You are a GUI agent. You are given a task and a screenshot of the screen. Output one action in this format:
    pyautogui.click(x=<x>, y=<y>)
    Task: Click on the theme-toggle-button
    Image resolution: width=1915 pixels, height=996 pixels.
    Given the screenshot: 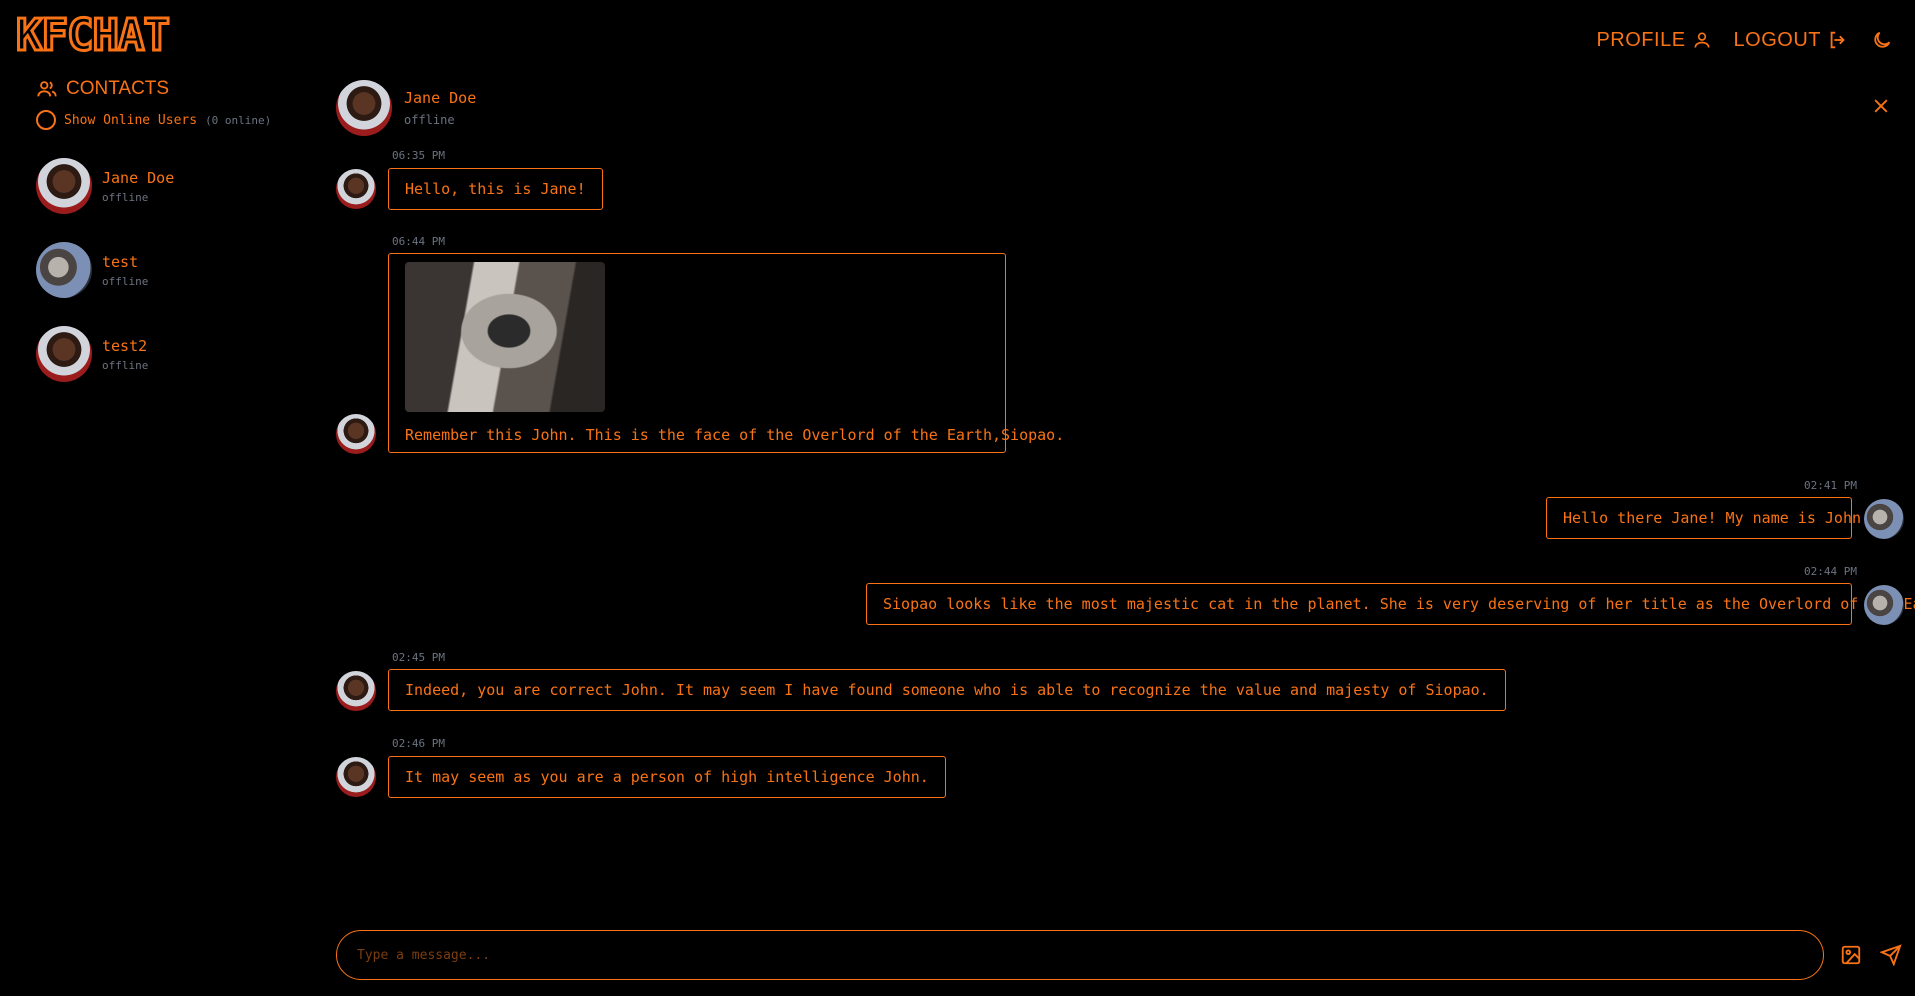 What is the action you would take?
    pyautogui.click(x=1882, y=40)
    